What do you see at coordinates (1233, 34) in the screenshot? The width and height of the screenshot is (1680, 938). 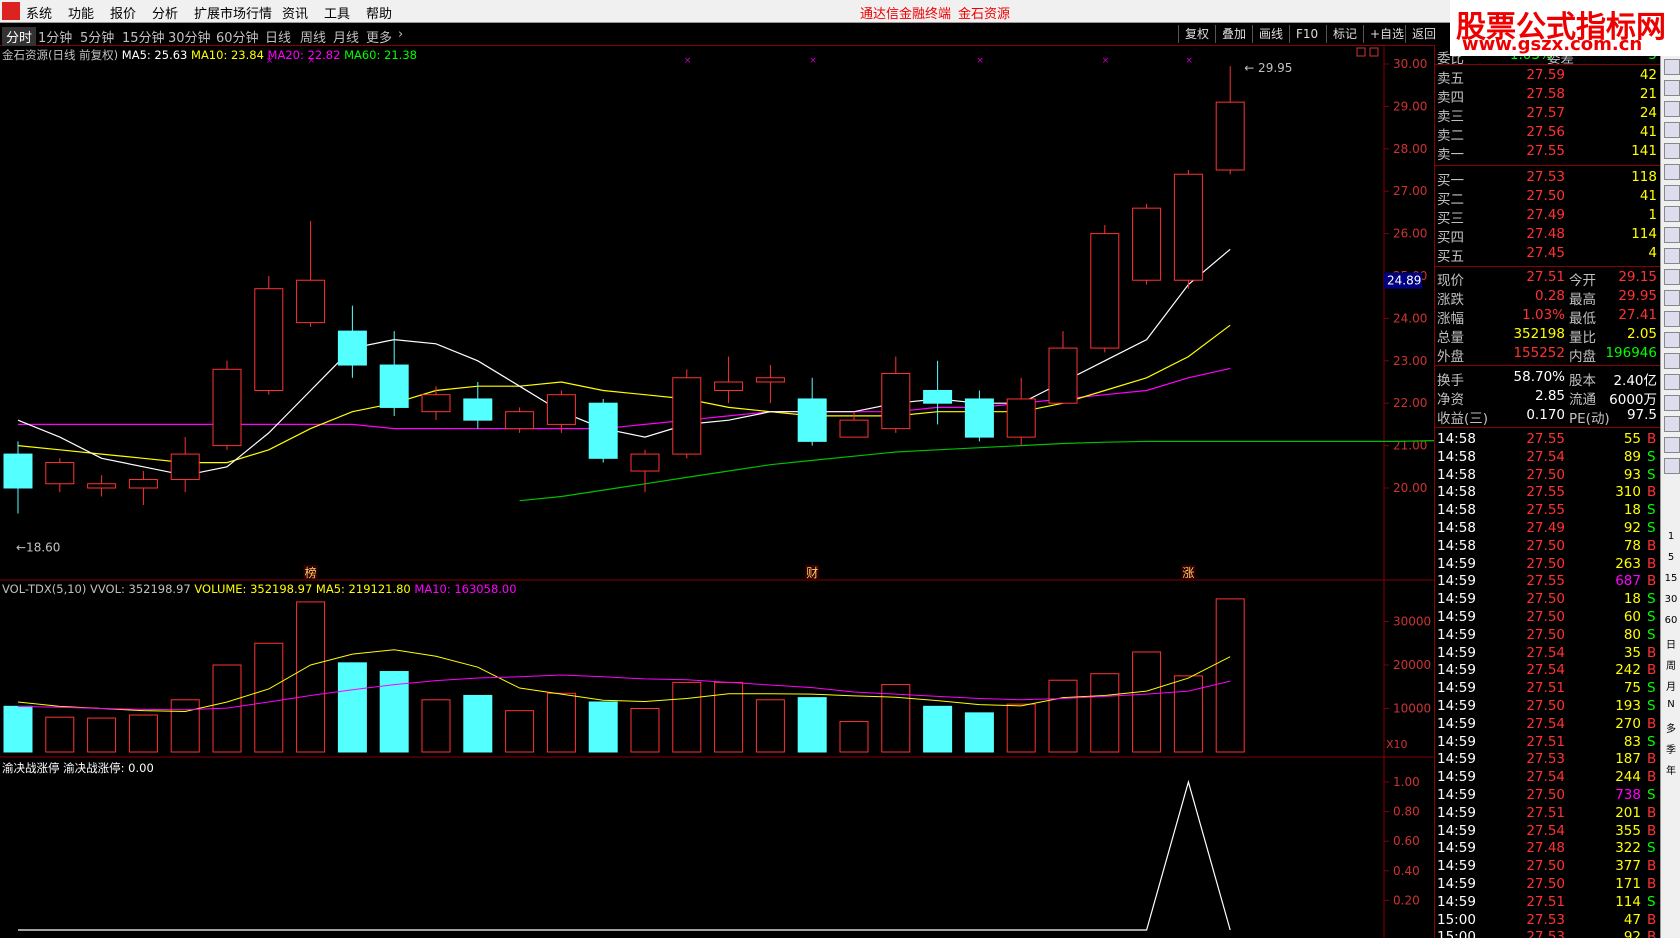 I see `overlay-button: 叠加` at bounding box center [1233, 34].